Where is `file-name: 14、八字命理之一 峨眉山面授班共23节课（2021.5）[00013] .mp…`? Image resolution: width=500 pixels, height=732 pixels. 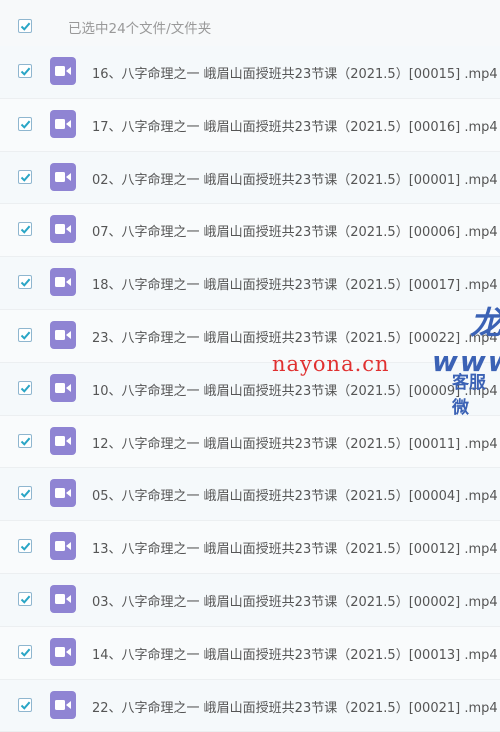 file-name: 14、八字命理之一 峨眉山面授班共23节课（2021.5）[00013] .mp… is located at coordinates (295, 653).